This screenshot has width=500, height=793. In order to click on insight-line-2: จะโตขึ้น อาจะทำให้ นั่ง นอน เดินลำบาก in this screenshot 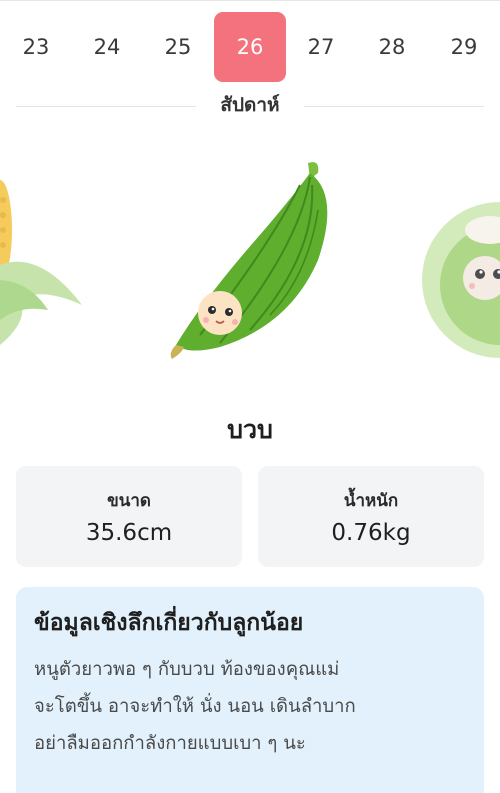, I will do `click(195, 706)`.